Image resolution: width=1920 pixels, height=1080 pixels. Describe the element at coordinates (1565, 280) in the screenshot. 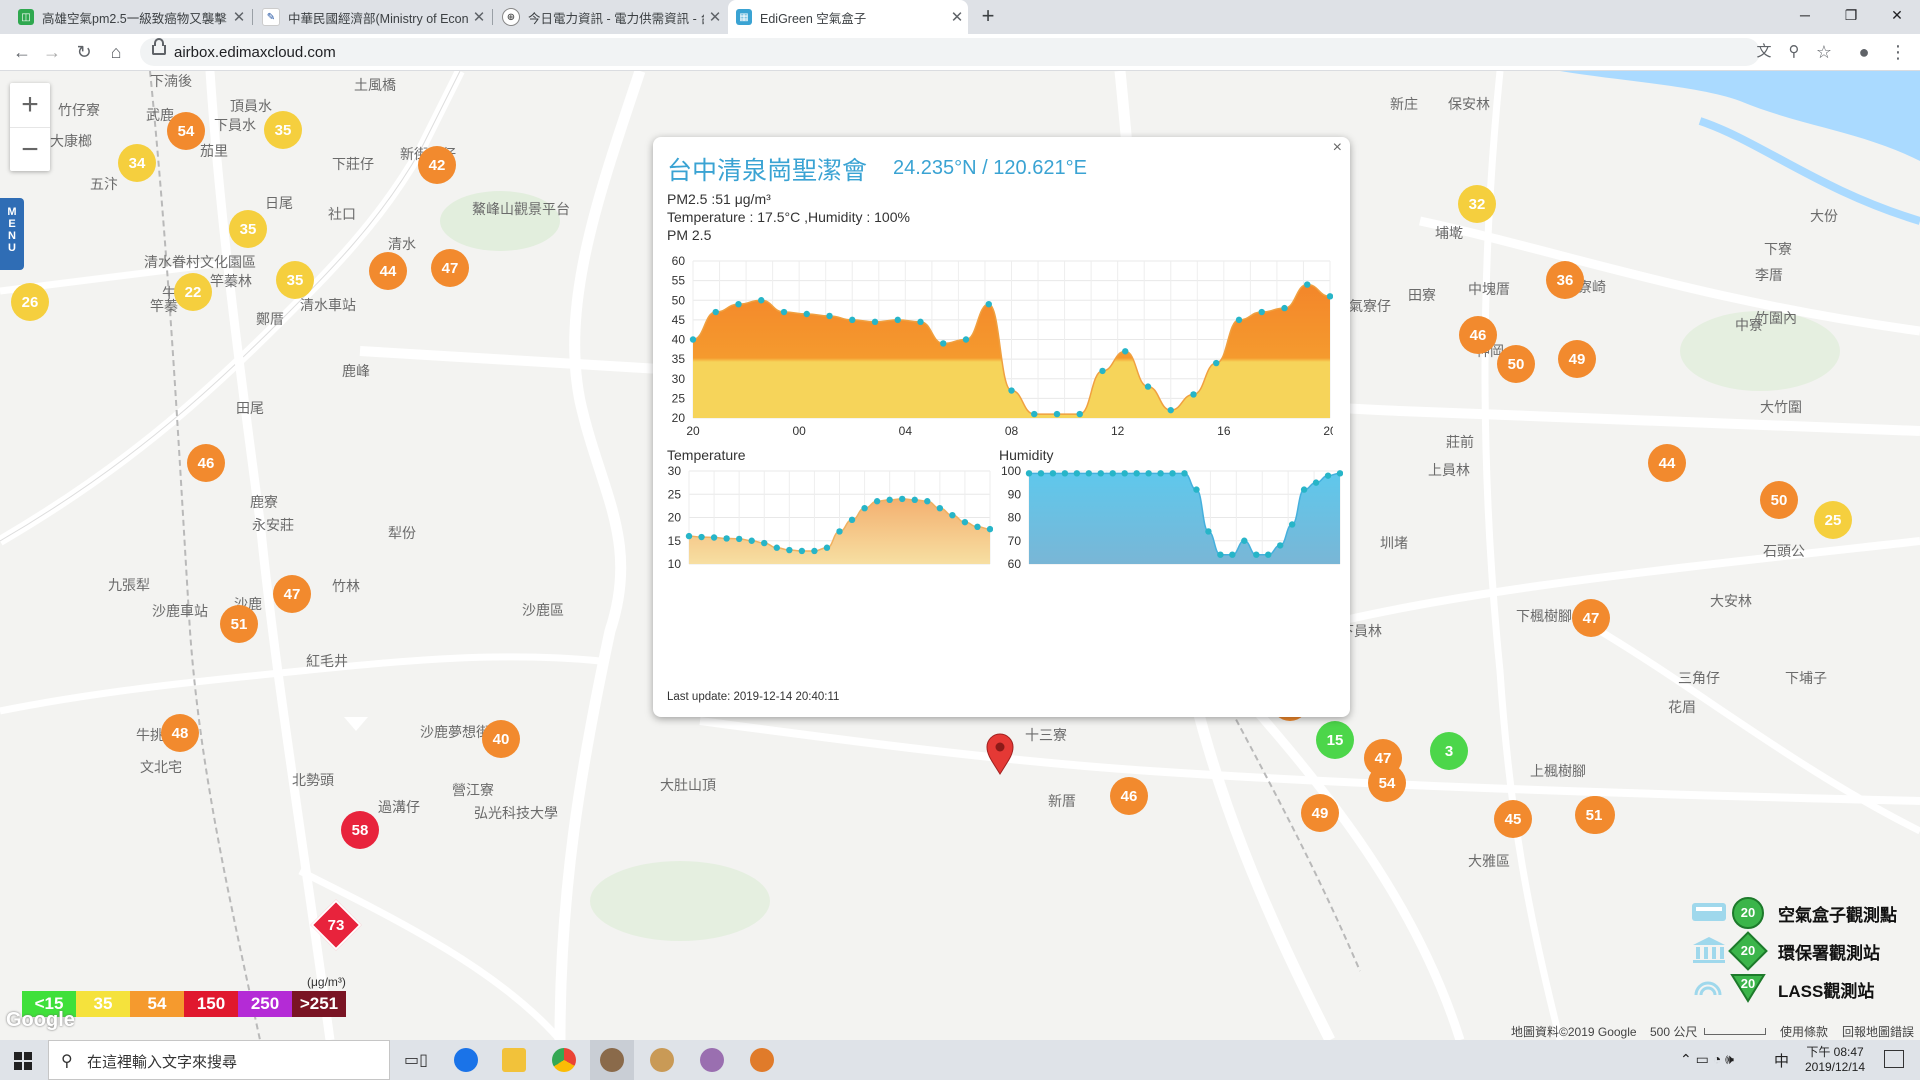

I see `airbox-station-marker: 36` at that location.